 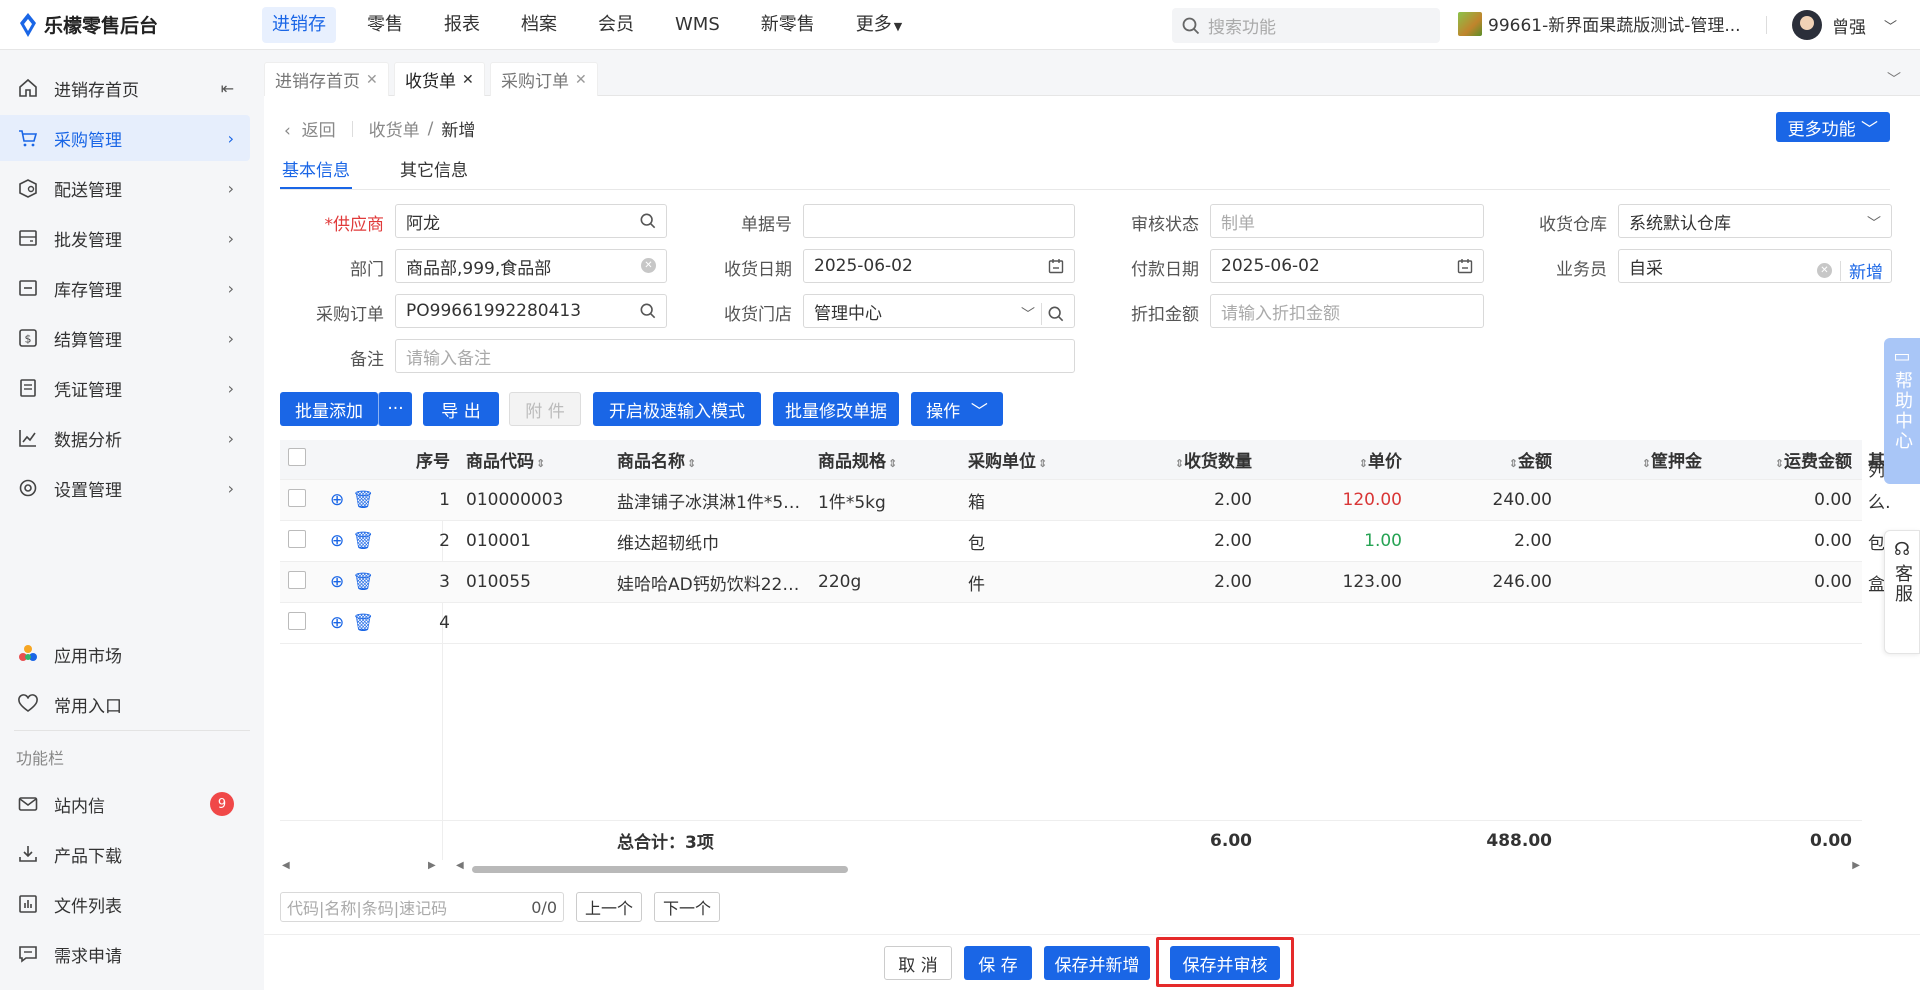 I want to click on more-functions-button: 更多功能 ﹀, so click(x=1832, y=127).